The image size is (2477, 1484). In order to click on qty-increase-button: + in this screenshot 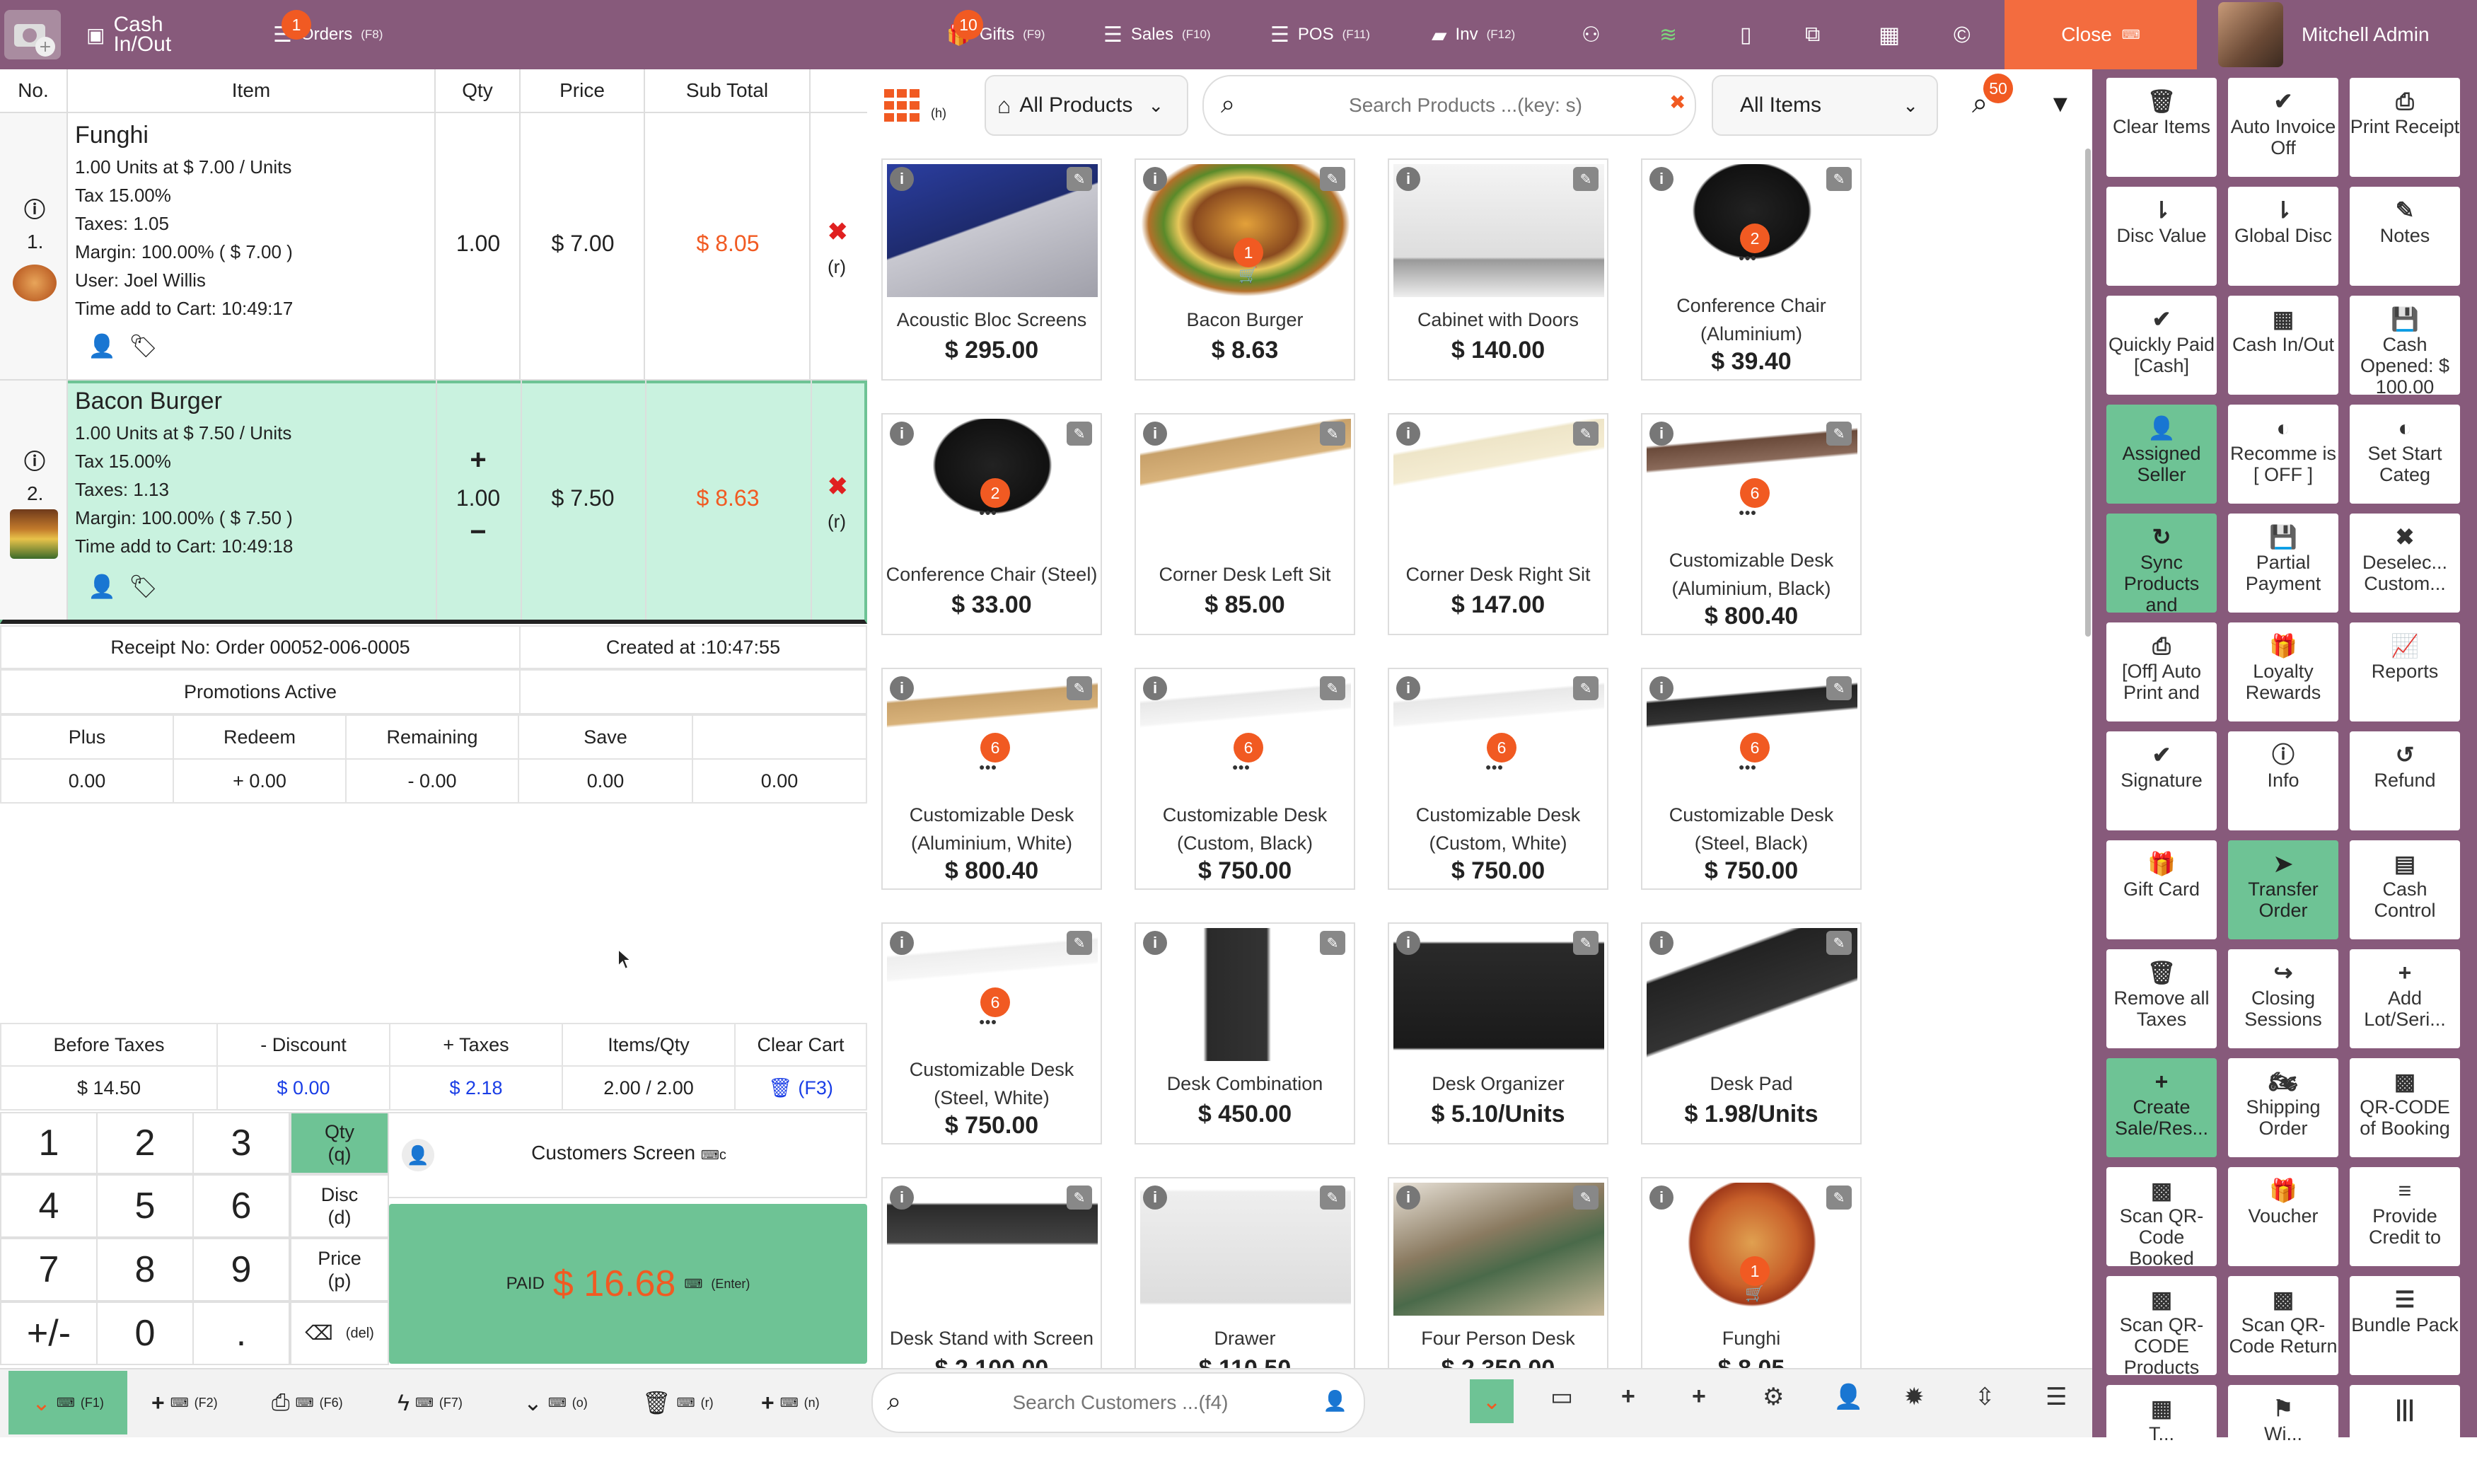, I will do `click(478, 460)`.